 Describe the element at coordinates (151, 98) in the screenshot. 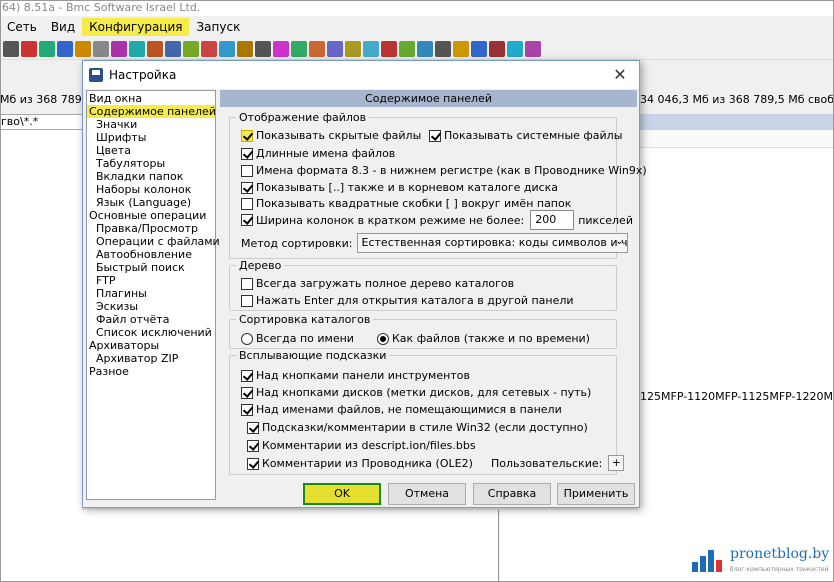

I see `tree-item-window-view: Вид окна` at that location.